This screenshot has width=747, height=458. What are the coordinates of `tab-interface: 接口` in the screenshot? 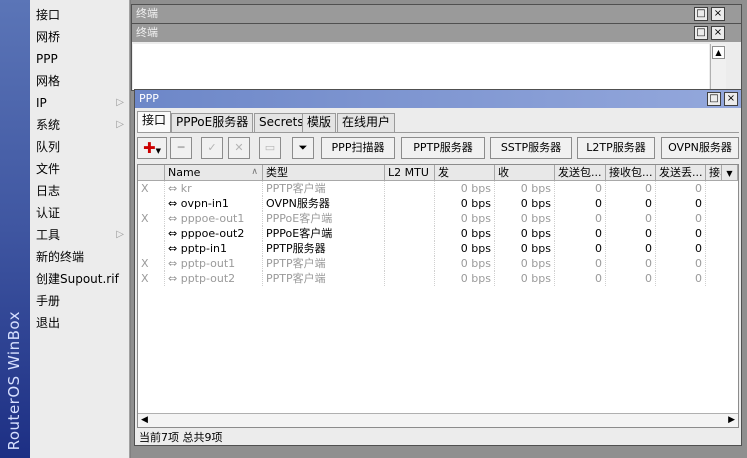 It's located at (154, 121).